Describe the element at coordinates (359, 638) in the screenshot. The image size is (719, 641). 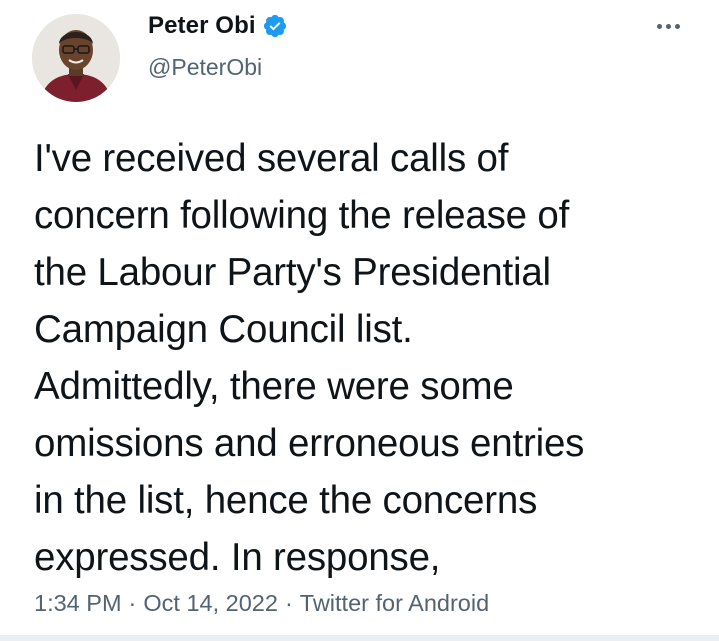
I see `divider` at that location.